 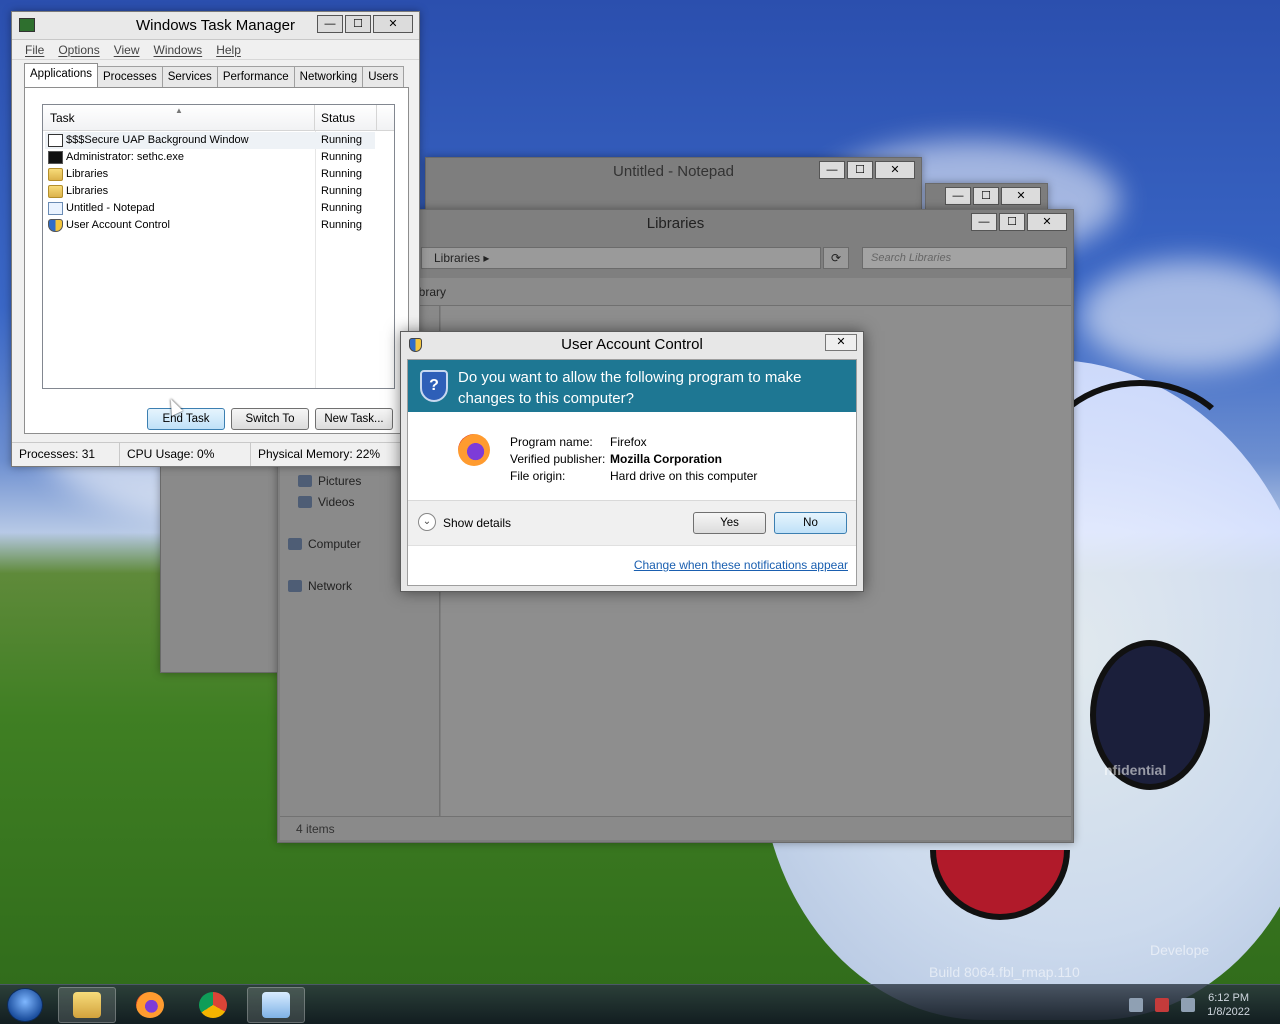 I want to click on menu-view: View, so click(x=127, y=50).